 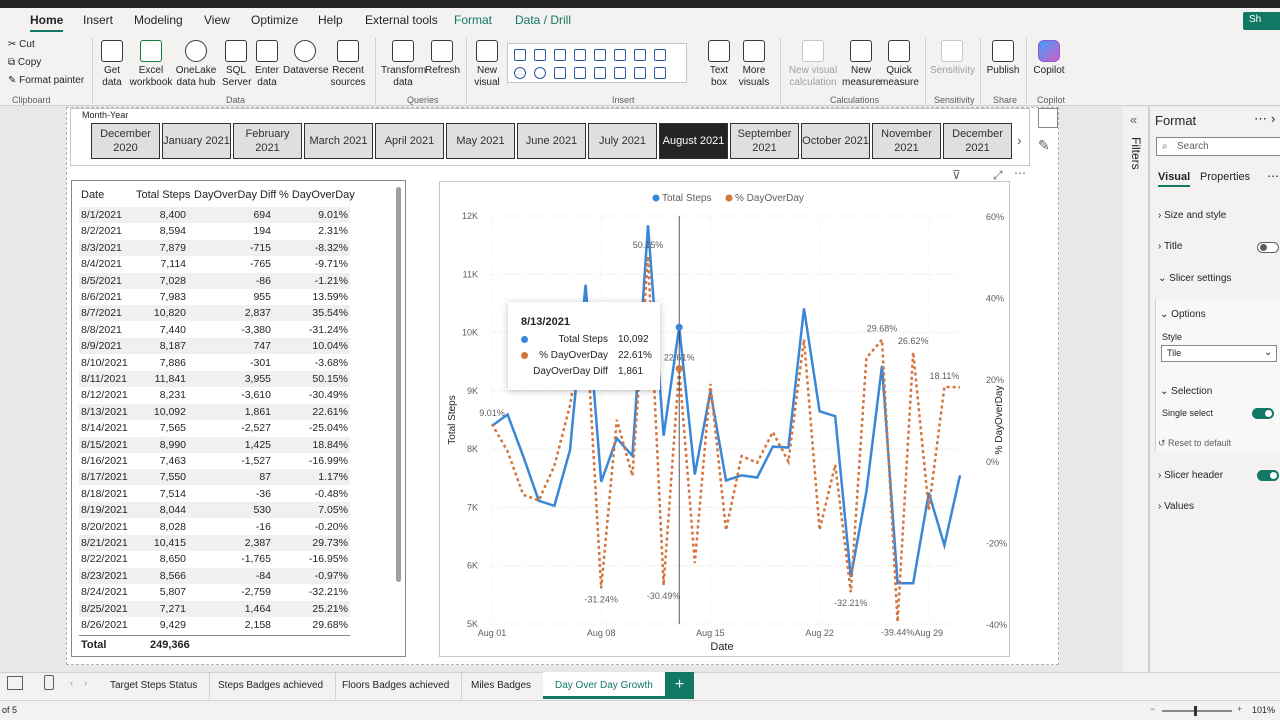 What do you see at coordinates (214, 411) in the screenshot?
I see `table-row: 8/13/2021 10,092 1,861 22.61%` at bounding box center [214, 411].